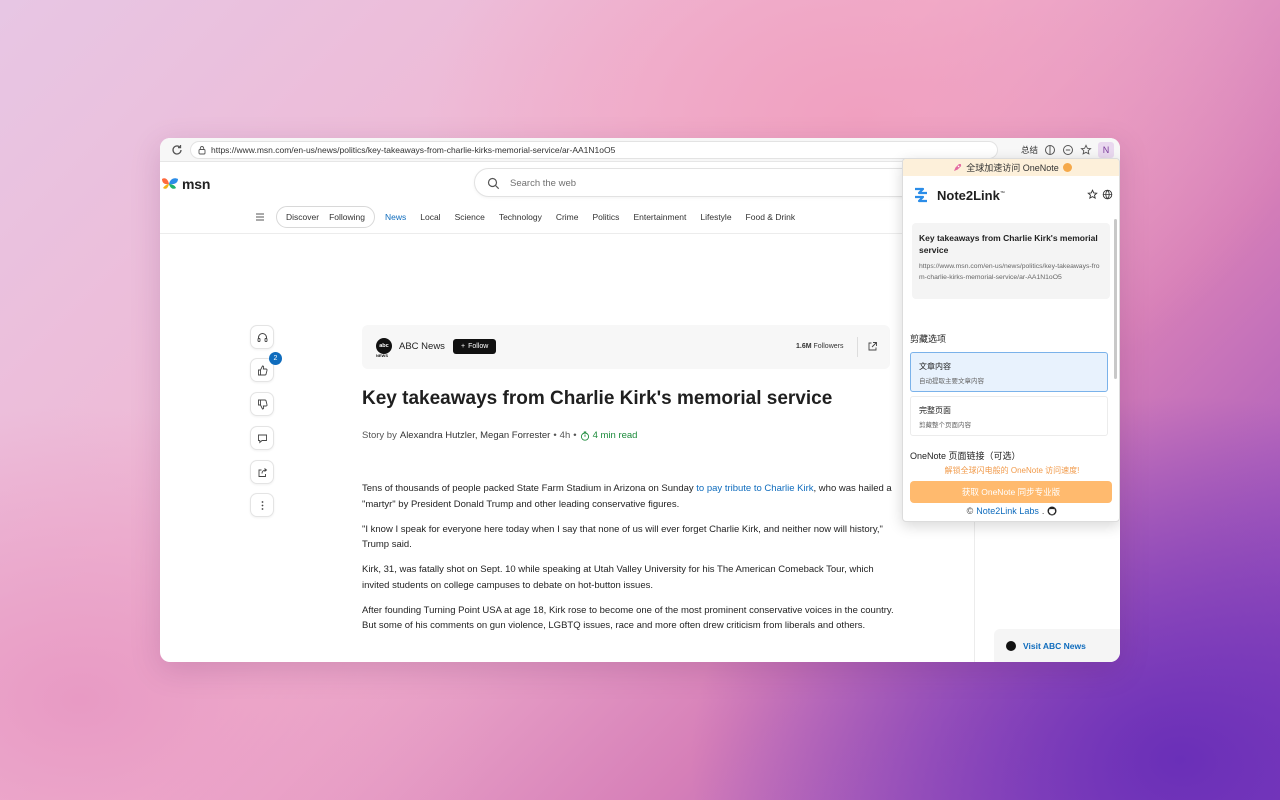  Describe the element at coordinates (1054, 646) in the screenshot. I see `visit-source-link: Visit ABC News` at that location.